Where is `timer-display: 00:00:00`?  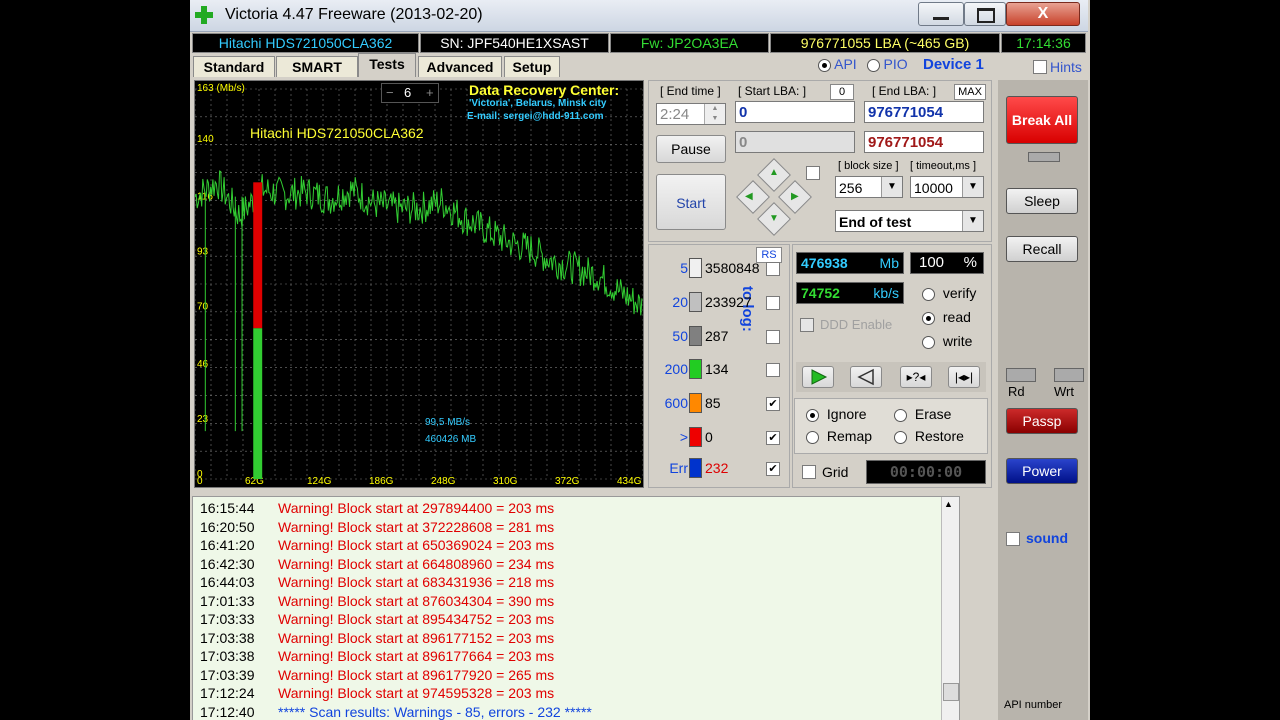
timer-display: 00:00:00 is located at coordinates (926, 472).